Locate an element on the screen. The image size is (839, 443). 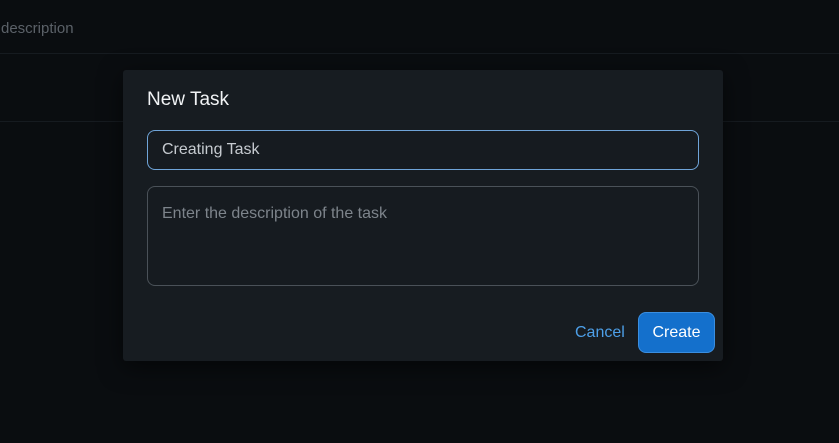
background-table-header: description is located at coordinates (419, 27).